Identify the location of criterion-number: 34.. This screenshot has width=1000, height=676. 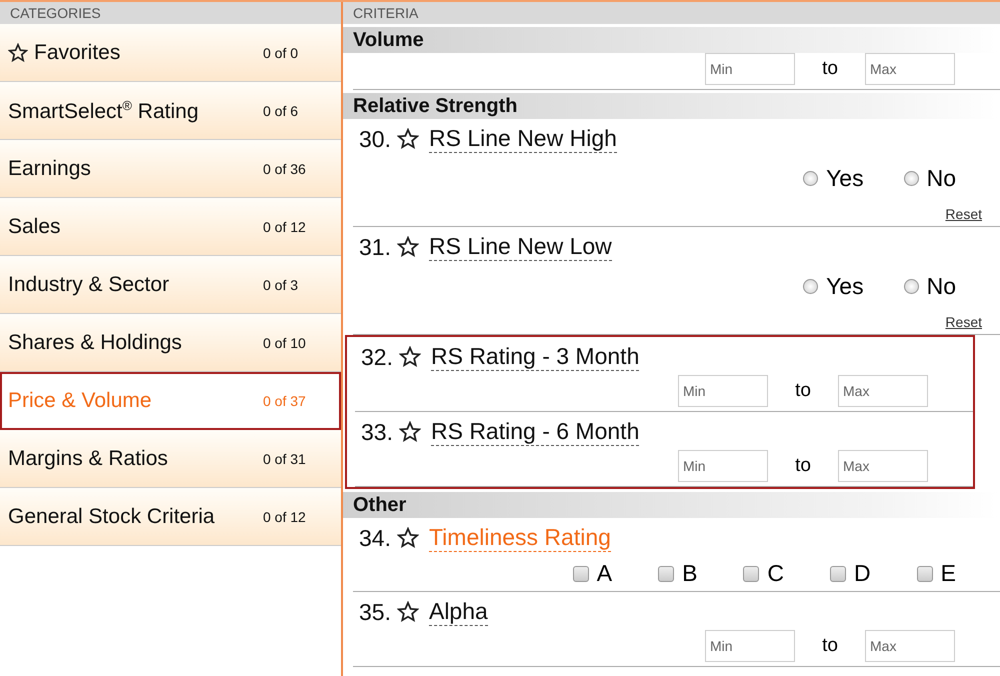
(375, 538).